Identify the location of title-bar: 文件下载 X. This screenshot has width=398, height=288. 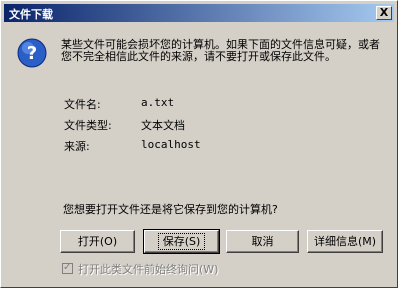
(199, 13).